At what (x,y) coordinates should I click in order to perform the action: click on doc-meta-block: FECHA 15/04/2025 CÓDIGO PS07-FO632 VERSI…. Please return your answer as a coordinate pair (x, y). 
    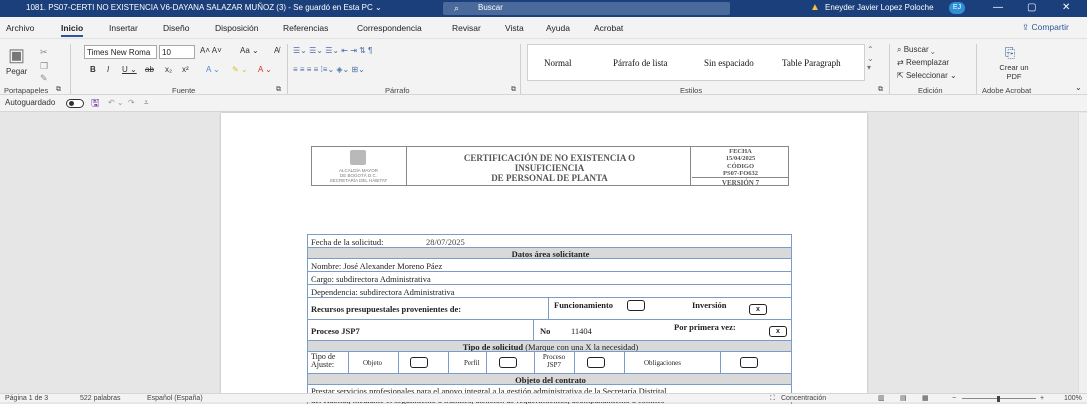
    Looking at the image, I should click on (740, 167).